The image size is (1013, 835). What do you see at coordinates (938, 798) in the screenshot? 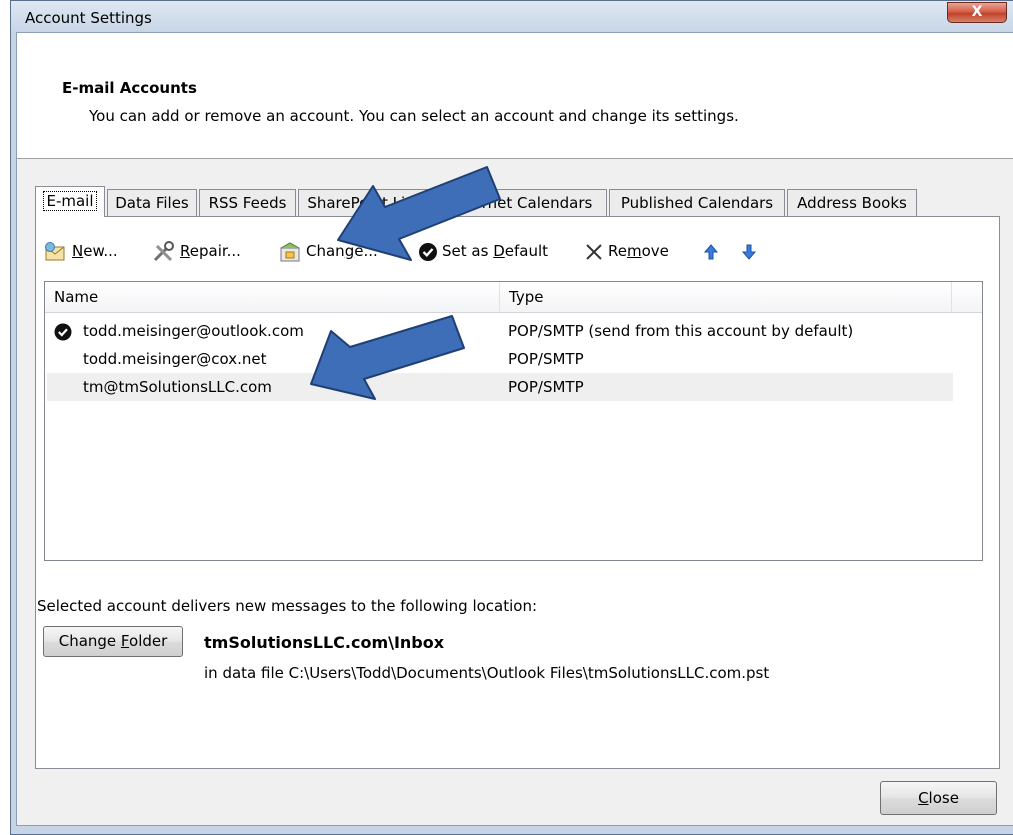
I see `close-button: Close` at bounding box center [938, 798].